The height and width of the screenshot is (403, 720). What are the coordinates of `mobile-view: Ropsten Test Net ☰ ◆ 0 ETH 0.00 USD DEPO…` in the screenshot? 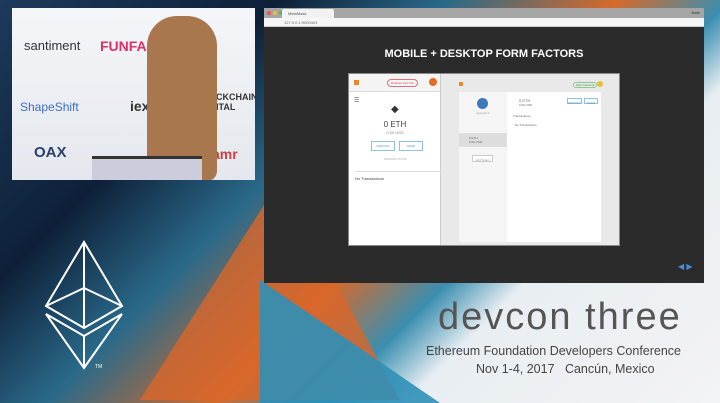 It's located at (395, 159).